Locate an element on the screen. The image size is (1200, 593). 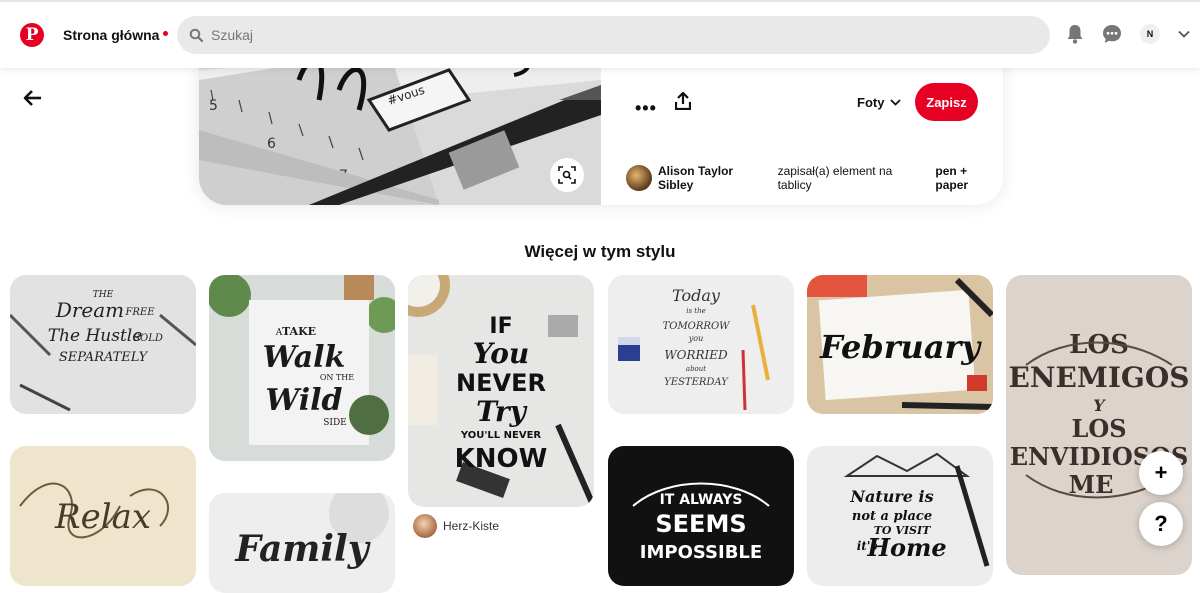
save-button: Zapisz is located at coordinates (946, 102).